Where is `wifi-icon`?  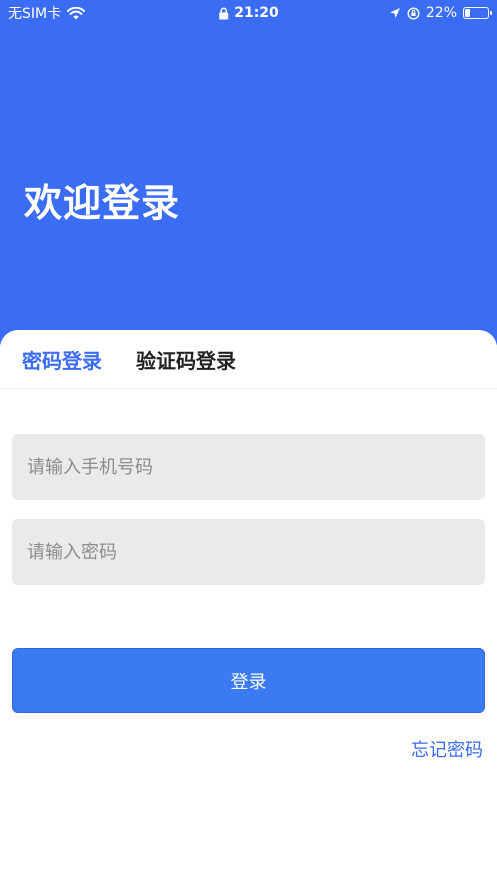 wifi-icon is located at coordinates (76, 12).